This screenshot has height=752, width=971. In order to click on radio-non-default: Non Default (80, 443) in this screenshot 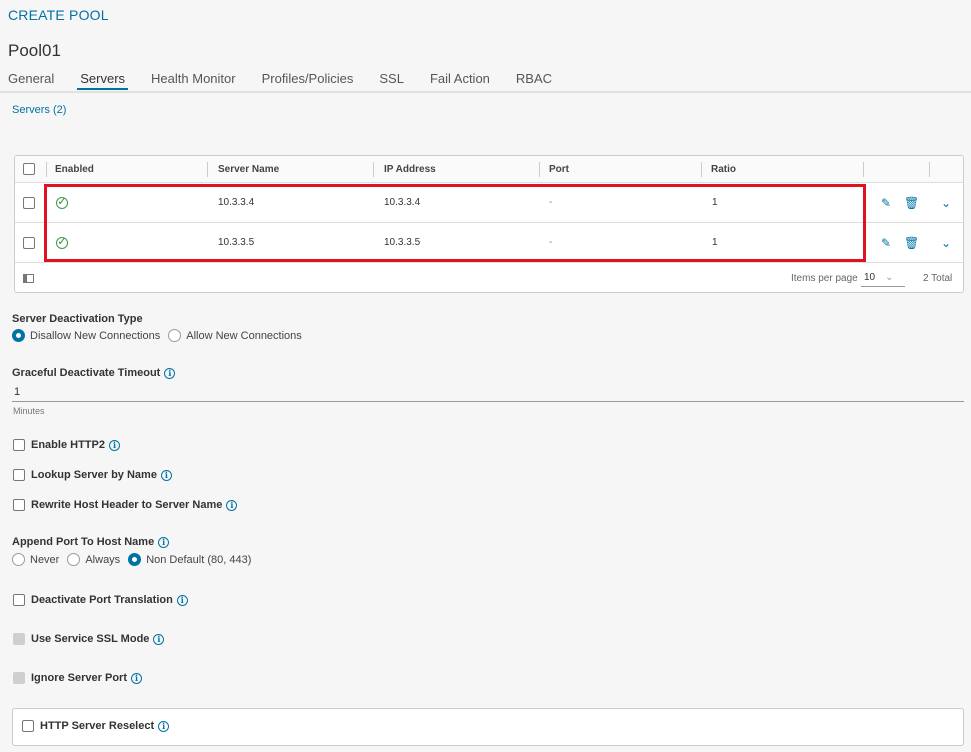, I will do `click(189, 559)`.